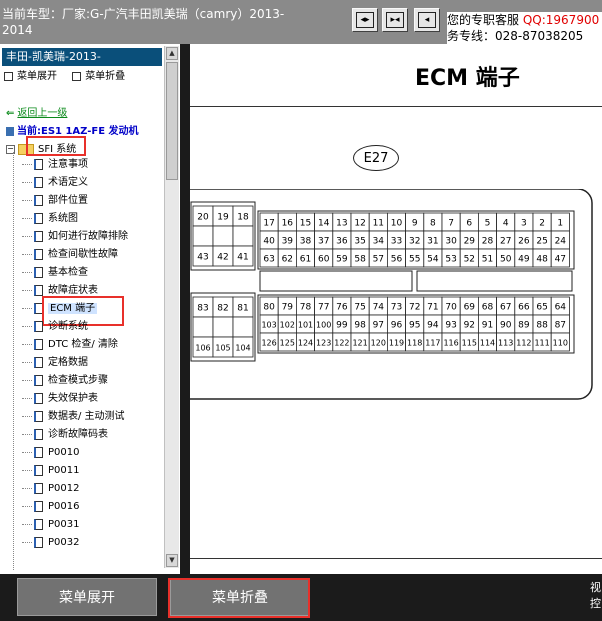 This screenshot has width=602, height=621. Describe the element at coordinates (10, 131) in the screenshot. I see `computer-icon` at that location.